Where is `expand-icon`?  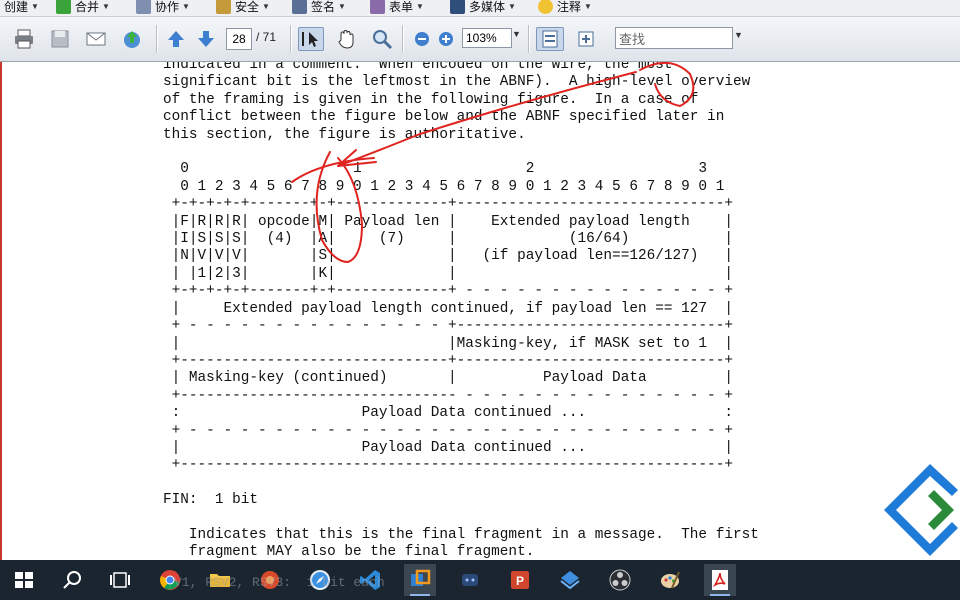
expand-icon is located at coordinates (586, 39).